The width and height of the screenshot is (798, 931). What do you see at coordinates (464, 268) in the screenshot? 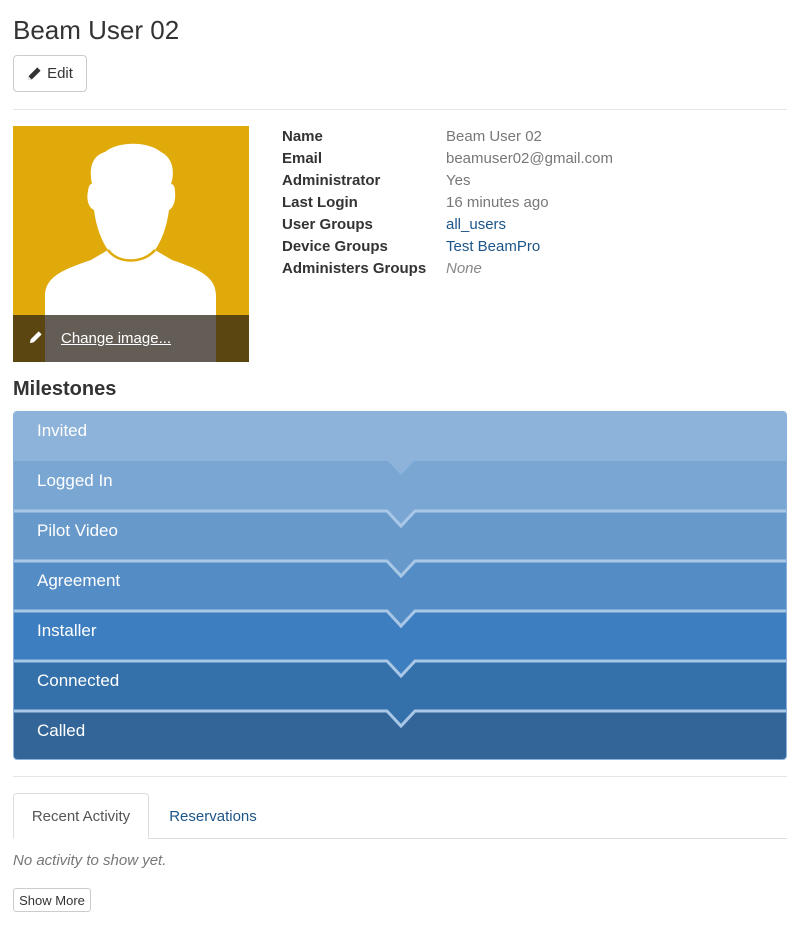
I see `administers-groups-value: None` at bounding box center [464, 268].